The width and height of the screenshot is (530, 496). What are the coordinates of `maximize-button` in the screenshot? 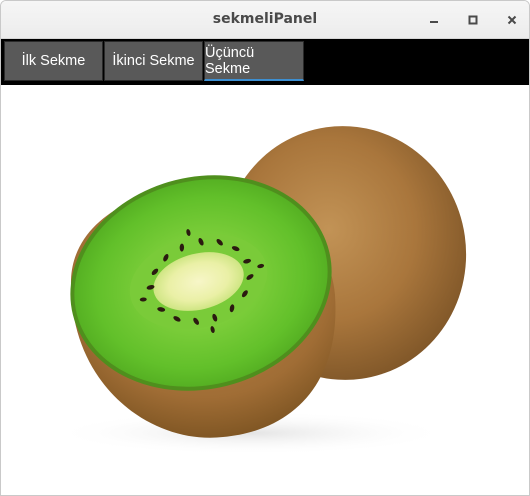 It's located at (473, 20).